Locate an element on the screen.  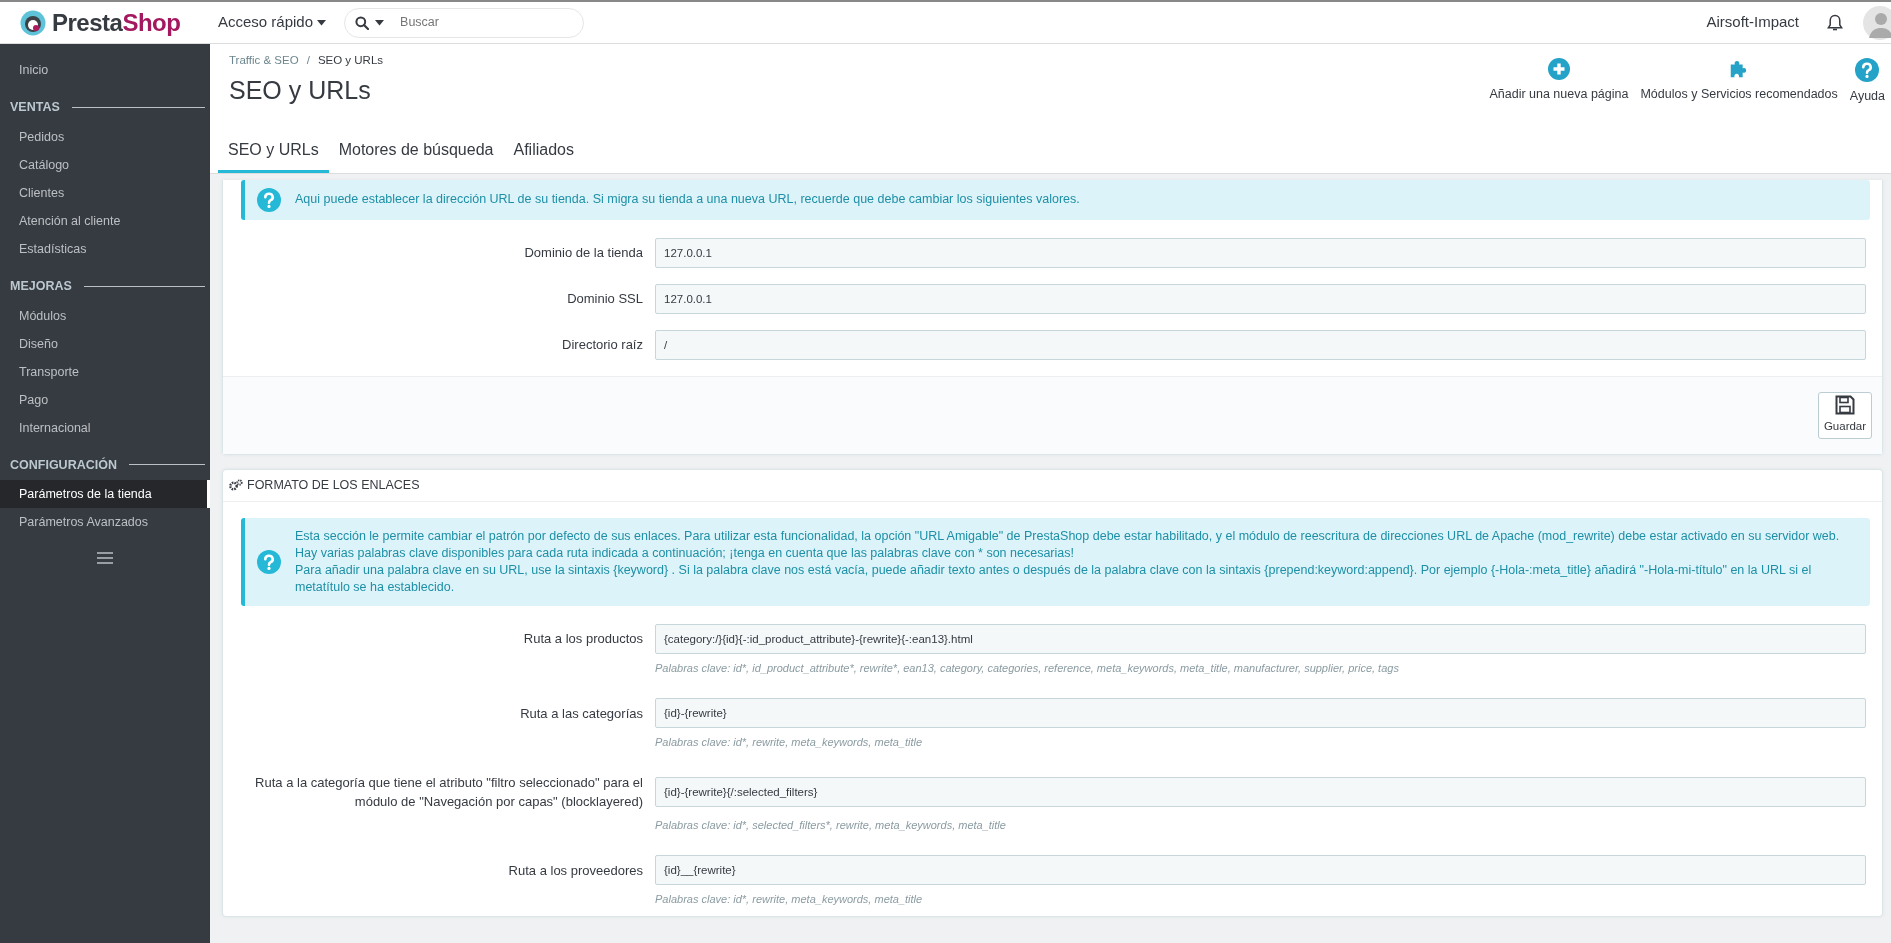
toolbar-button: Módulos y Servicios recomendados is located at coordinates (1739, 81).